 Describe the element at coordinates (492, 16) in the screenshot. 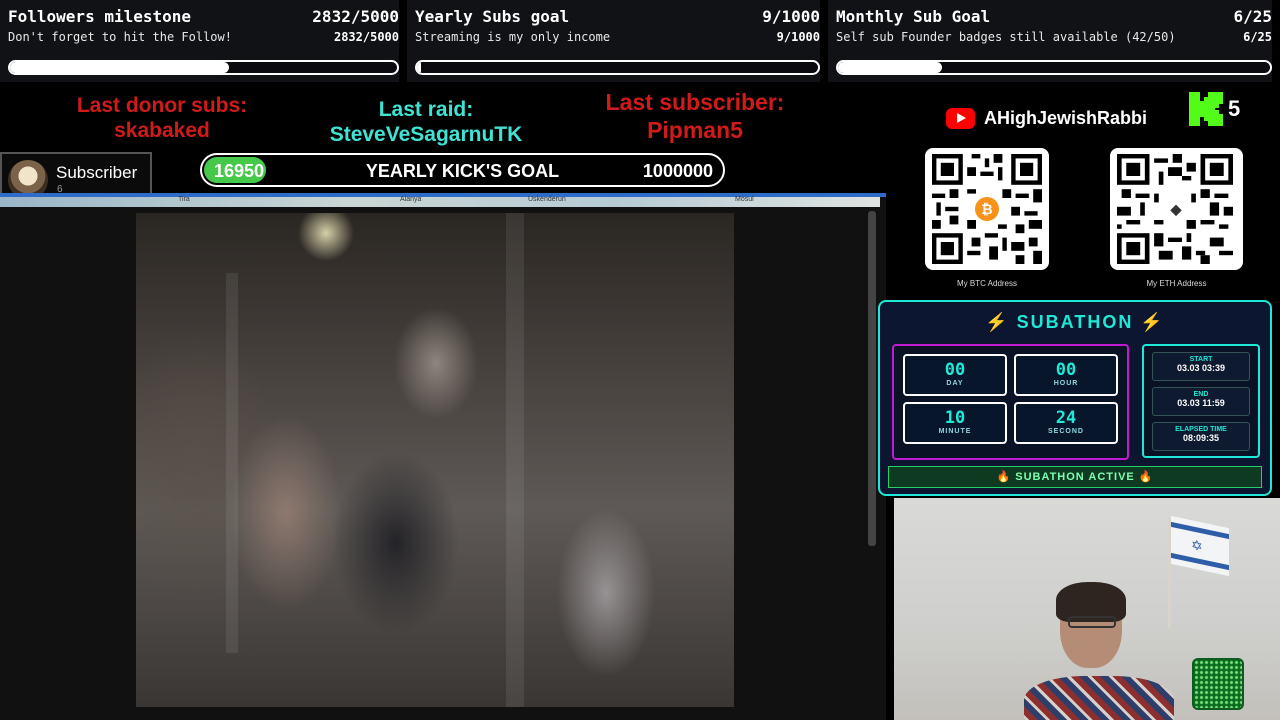

I see `goal-title: Yearly Subs goal` at that location.